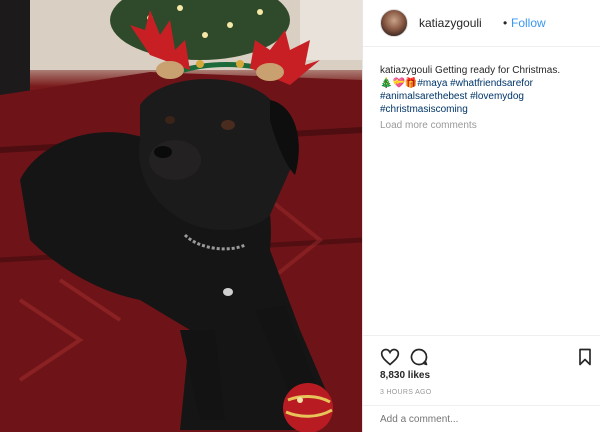 Image resolution: width=600 pixels, height=433 pixels. Describe the element at coordinates (390, 357) in the screenshot. I see `heart-icon` at that location.